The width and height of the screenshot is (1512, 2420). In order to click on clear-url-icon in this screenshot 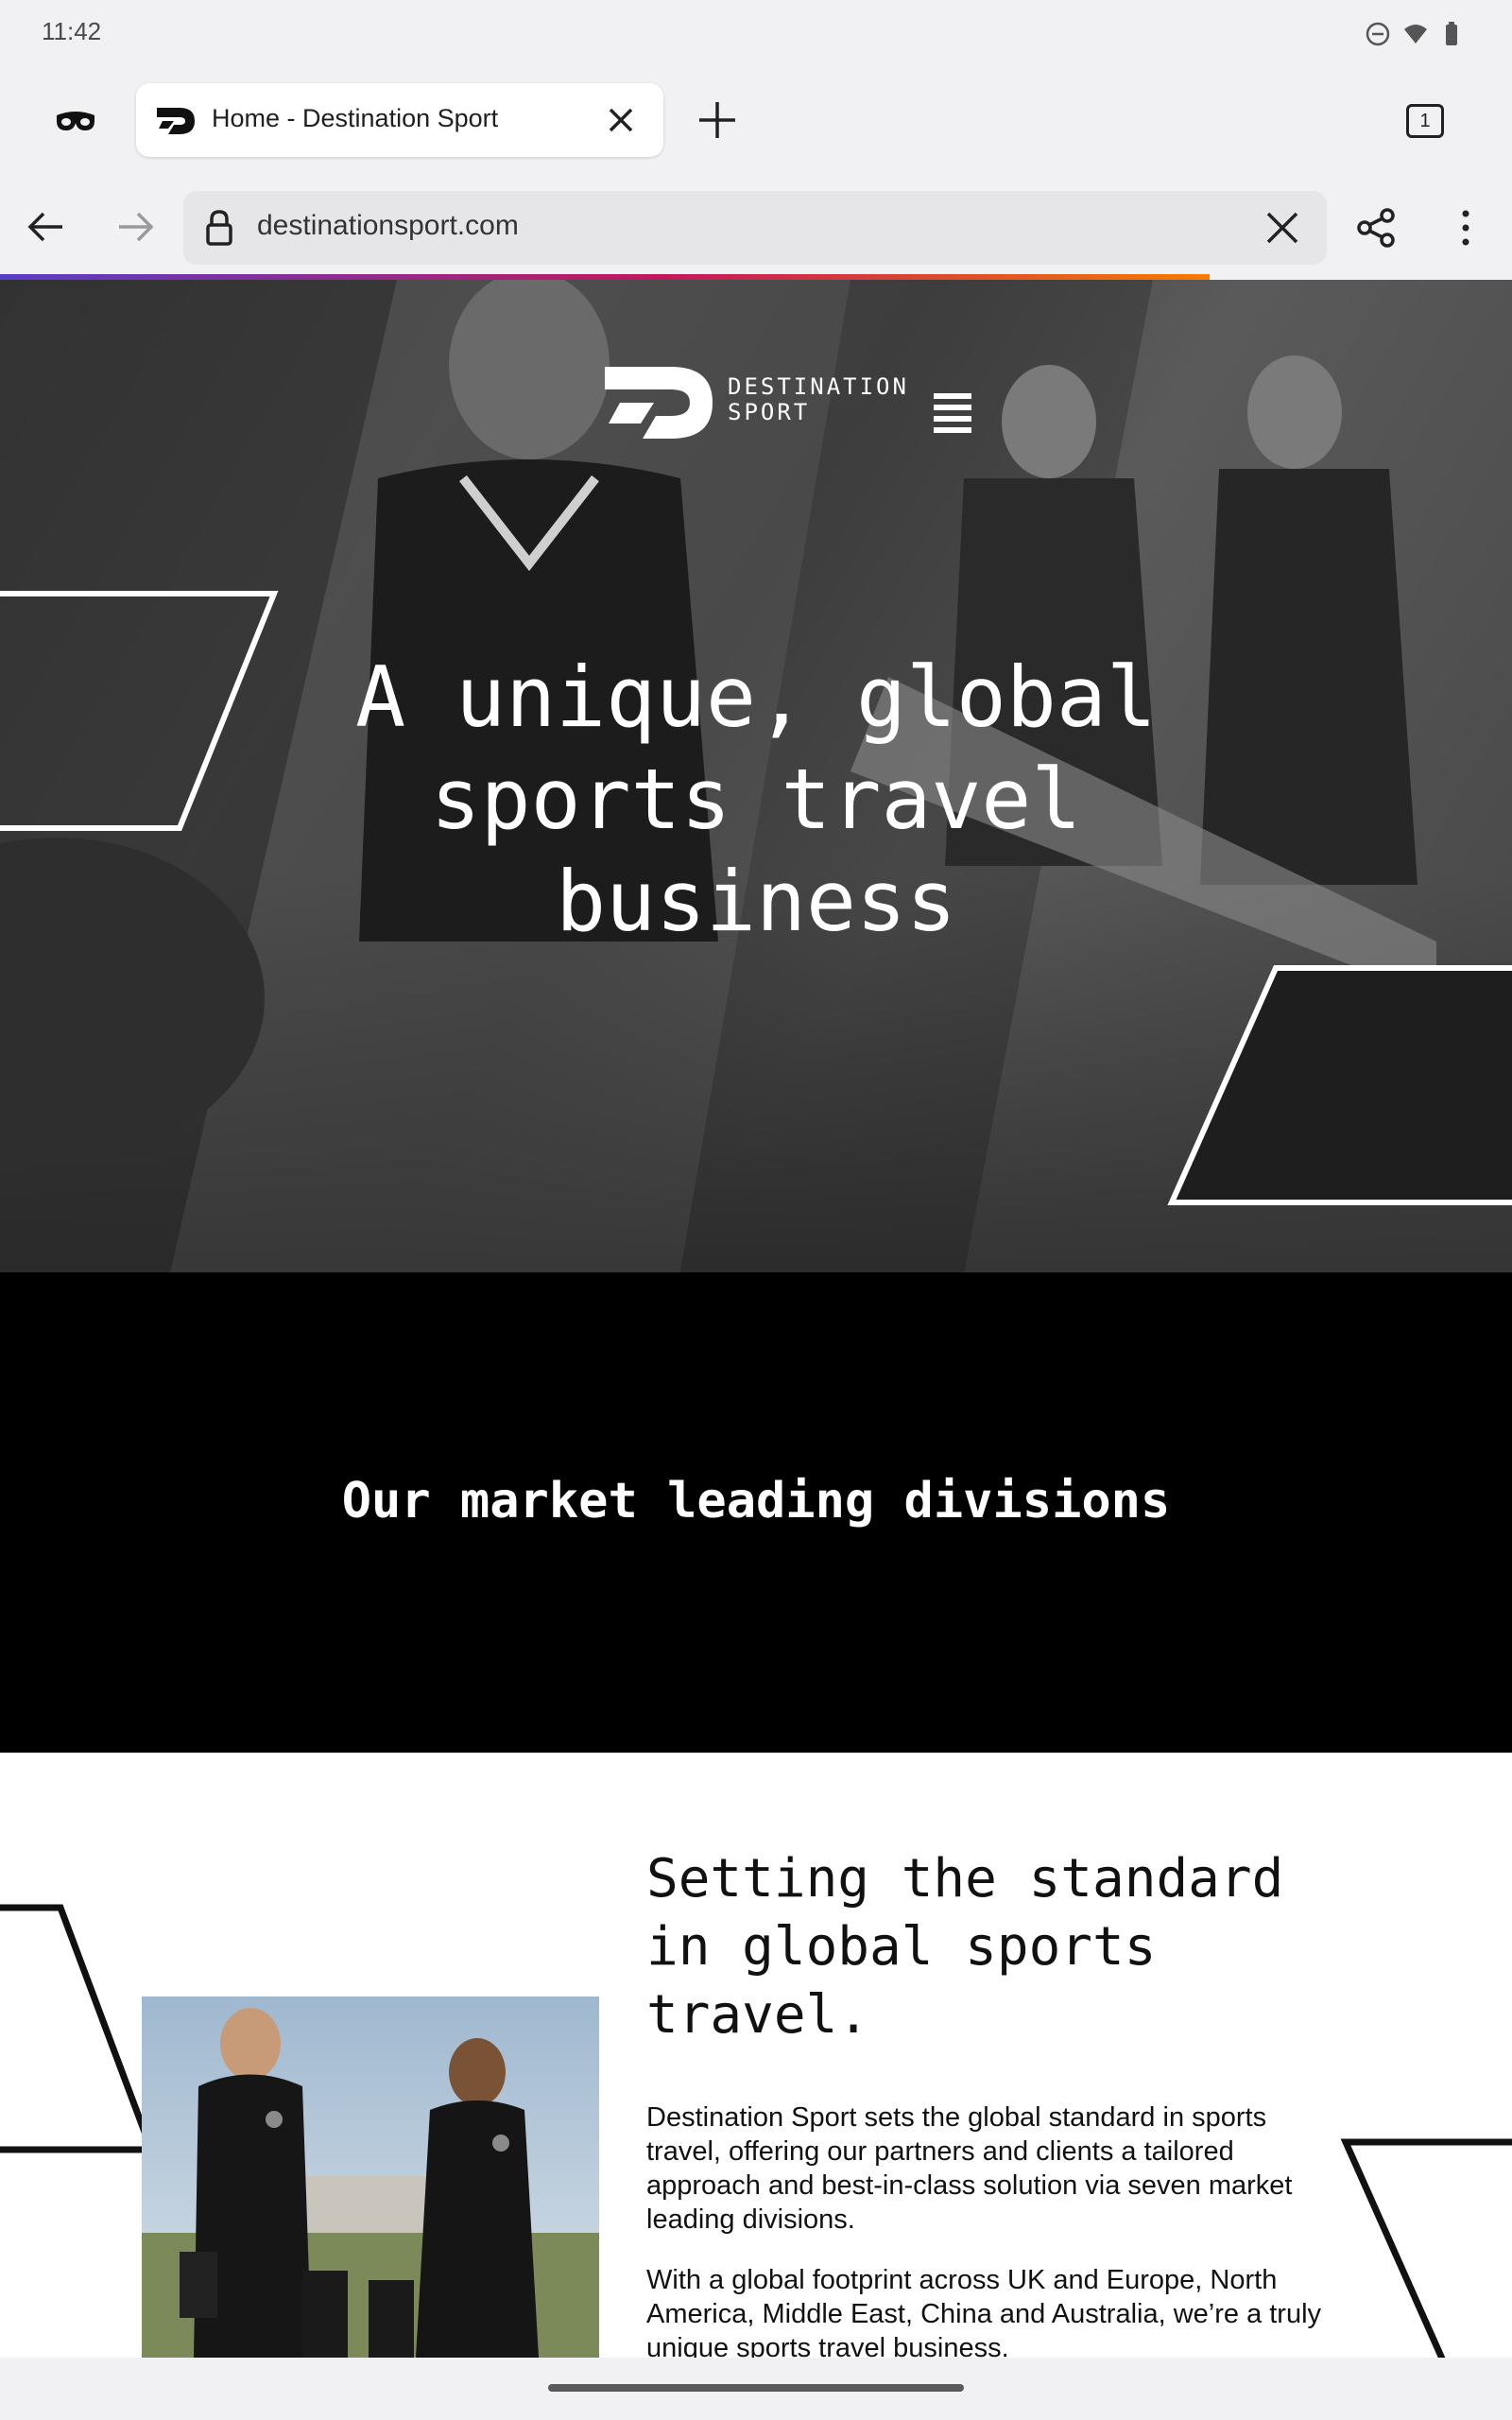, I will do `click(1282, 228)`.